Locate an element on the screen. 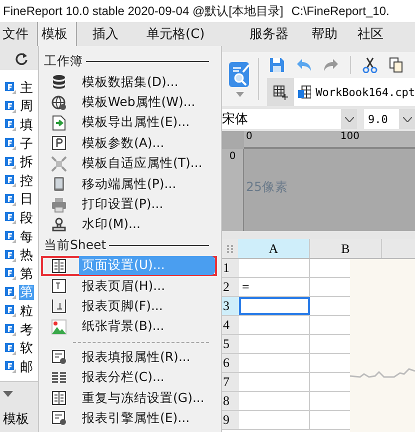 This screenshot has height=432, width=415. font-size-field: 9.0 is located at coordinates (389, 119).